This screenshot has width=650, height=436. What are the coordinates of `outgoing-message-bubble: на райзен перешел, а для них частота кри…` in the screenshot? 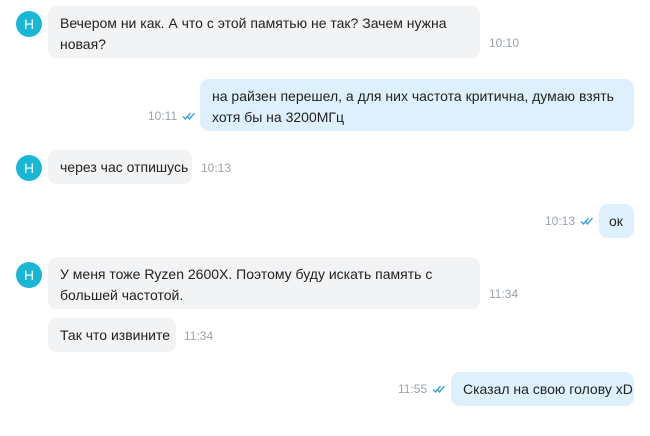 It's located at (417, 105).